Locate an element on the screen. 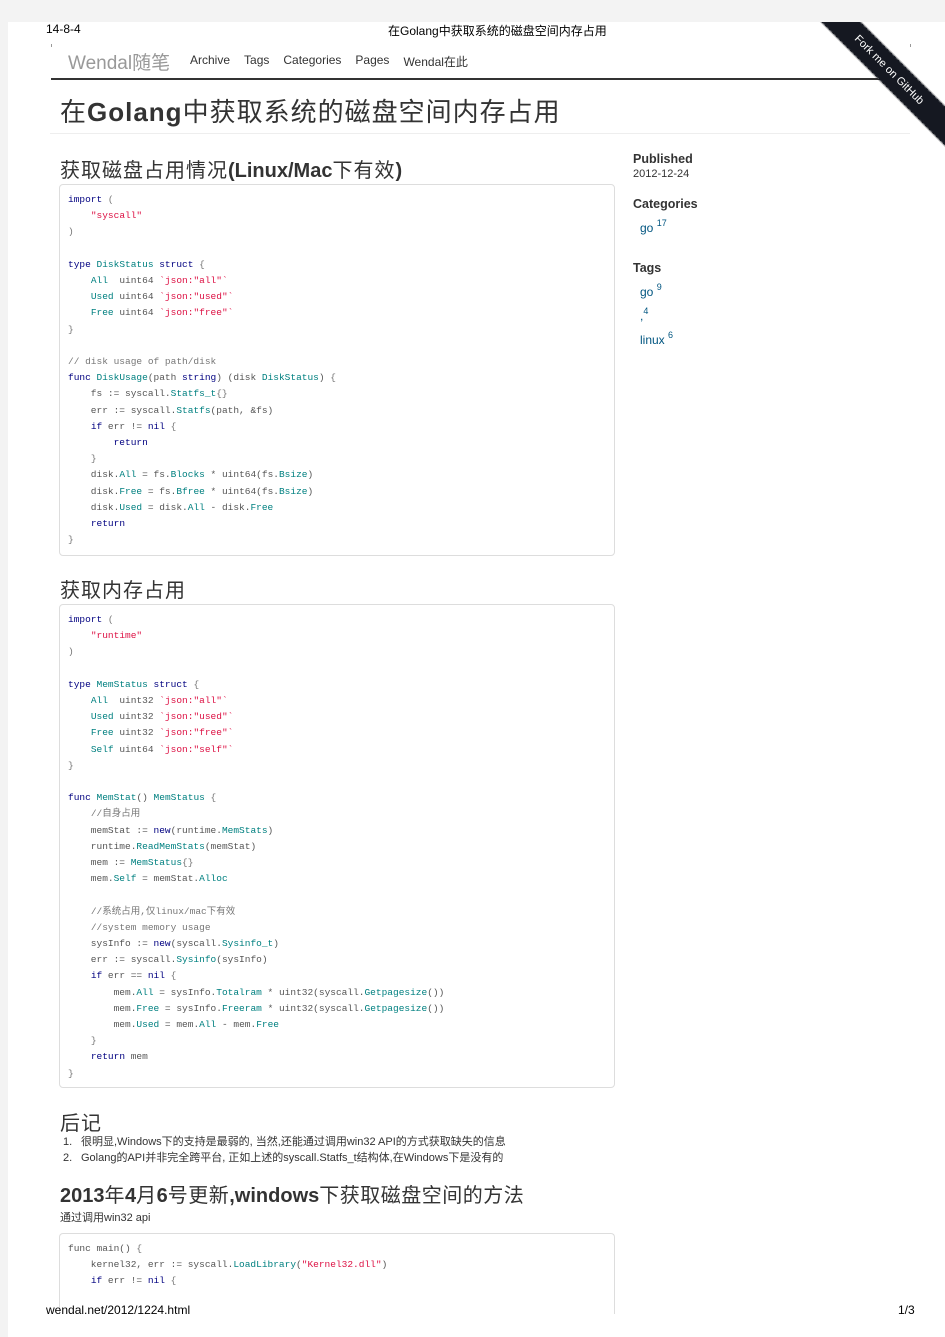 The height and width of the screenshot is (1337, 945). code-line: err := syscall.Sysinfo(sysInfo) is located at coordinates (337, 960).